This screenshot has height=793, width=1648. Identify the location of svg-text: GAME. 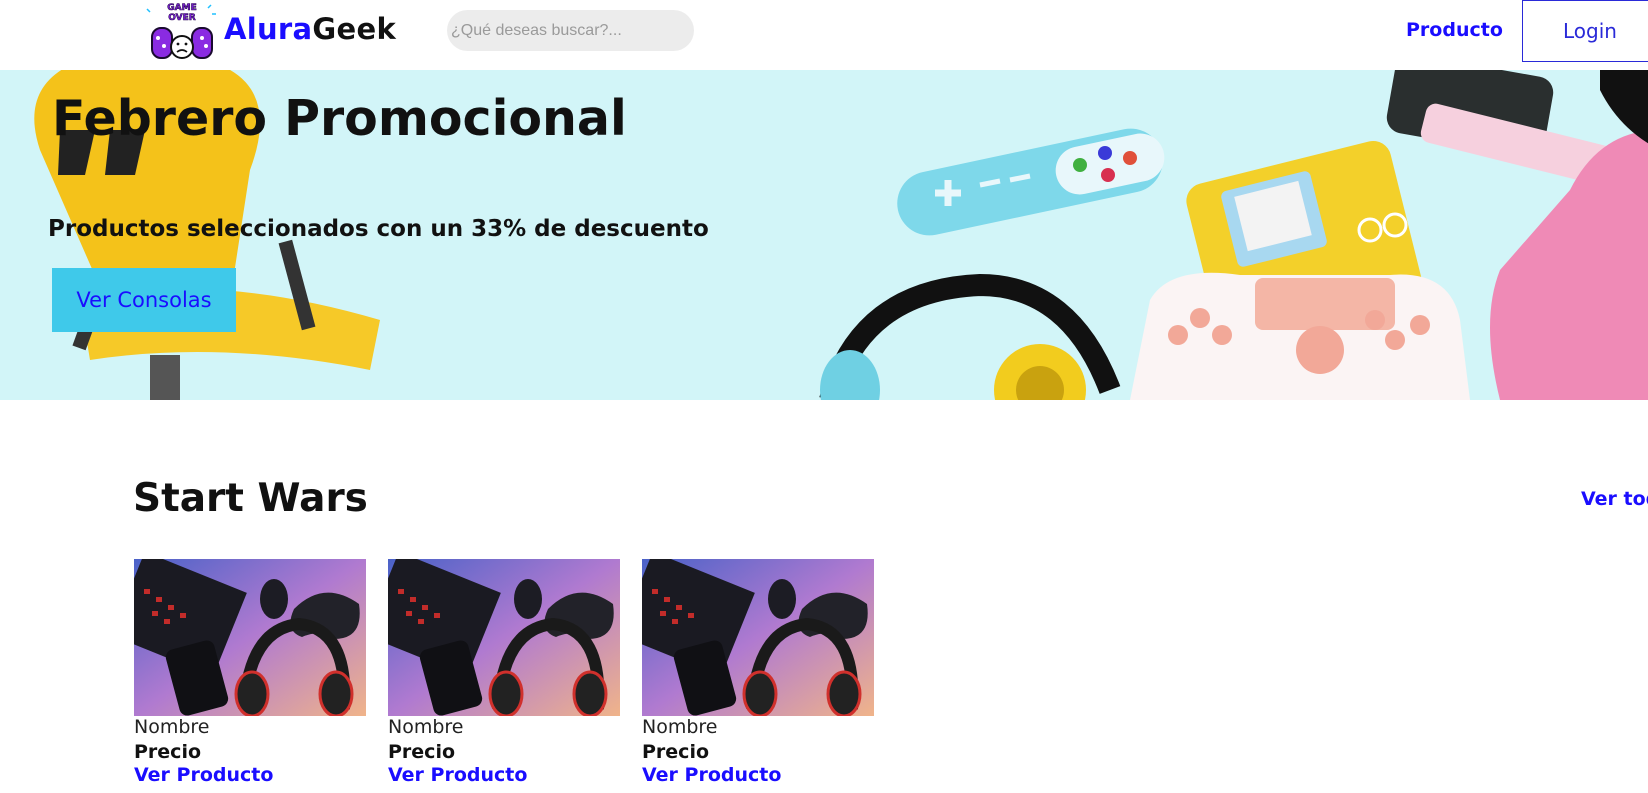
(181, 8).